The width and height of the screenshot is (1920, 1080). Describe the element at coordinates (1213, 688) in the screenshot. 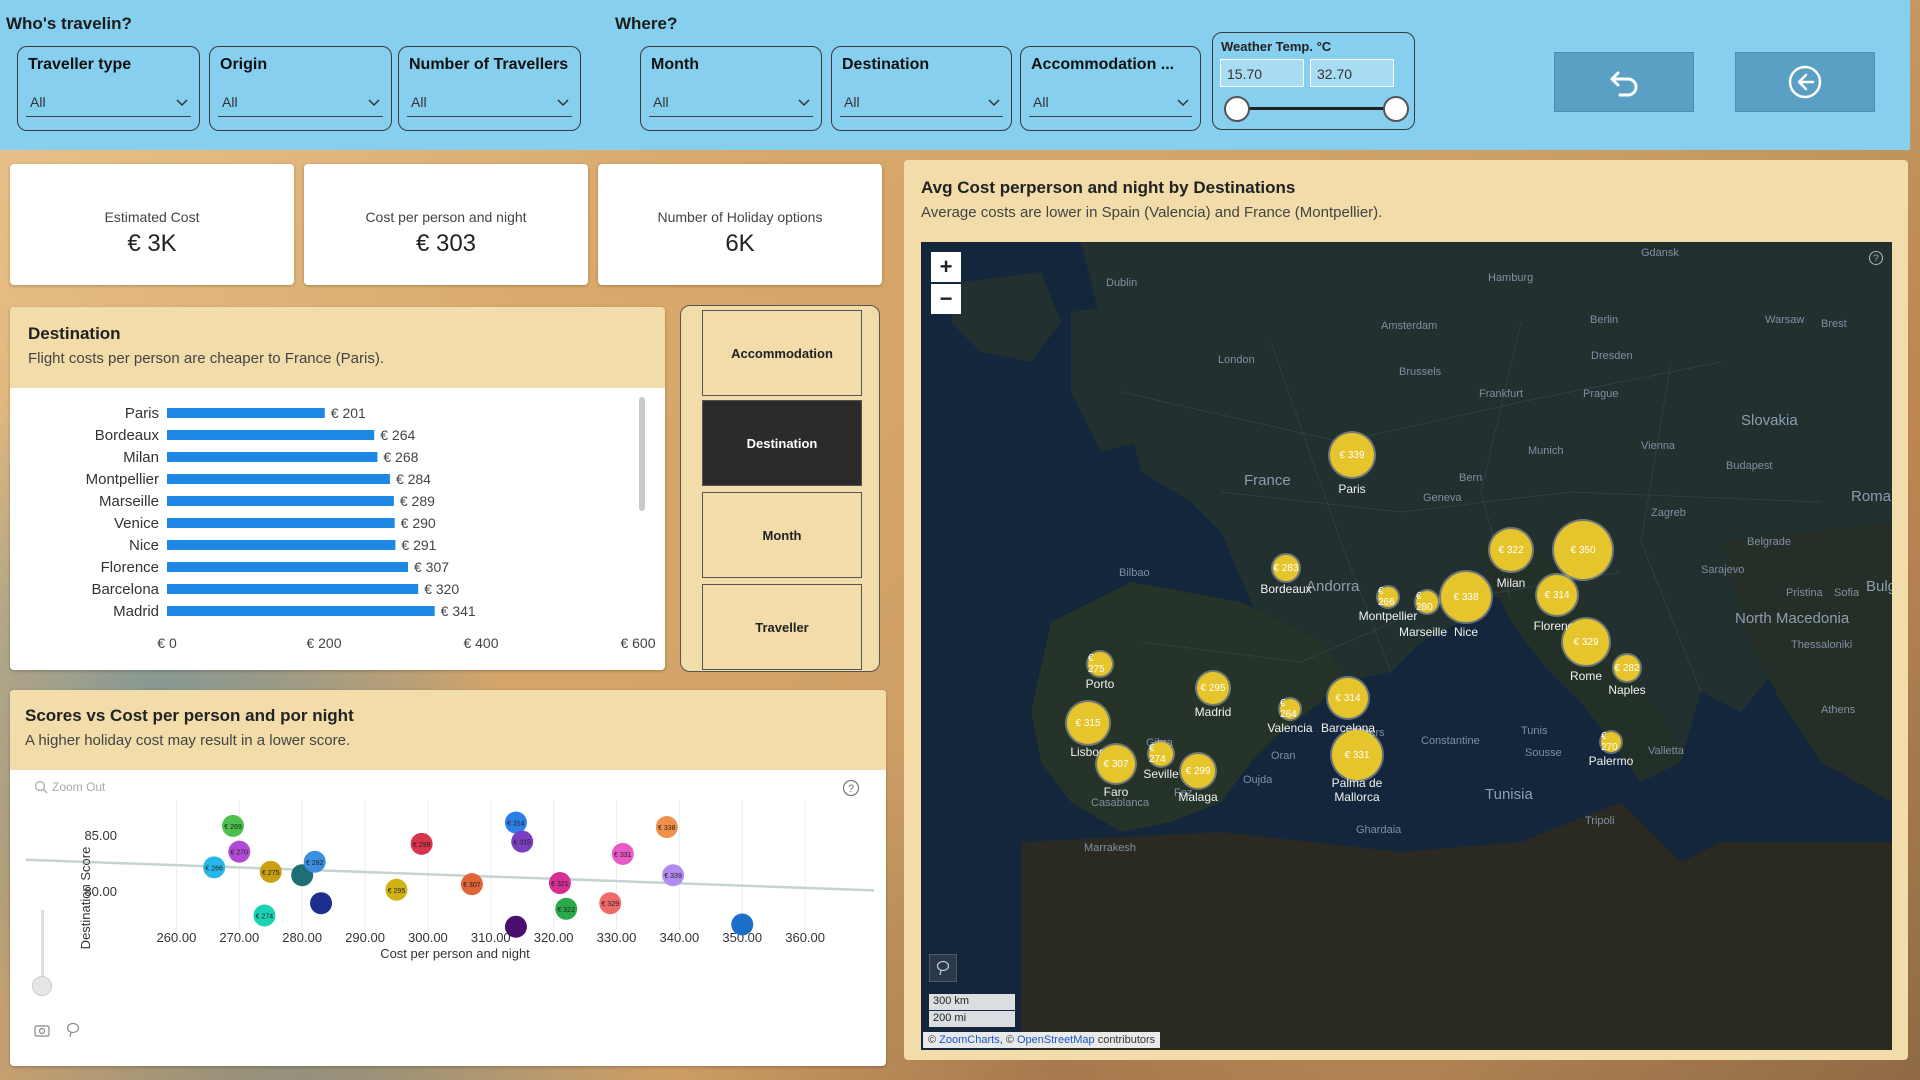

I see `map-bubble-madrid: € 295` at that location.